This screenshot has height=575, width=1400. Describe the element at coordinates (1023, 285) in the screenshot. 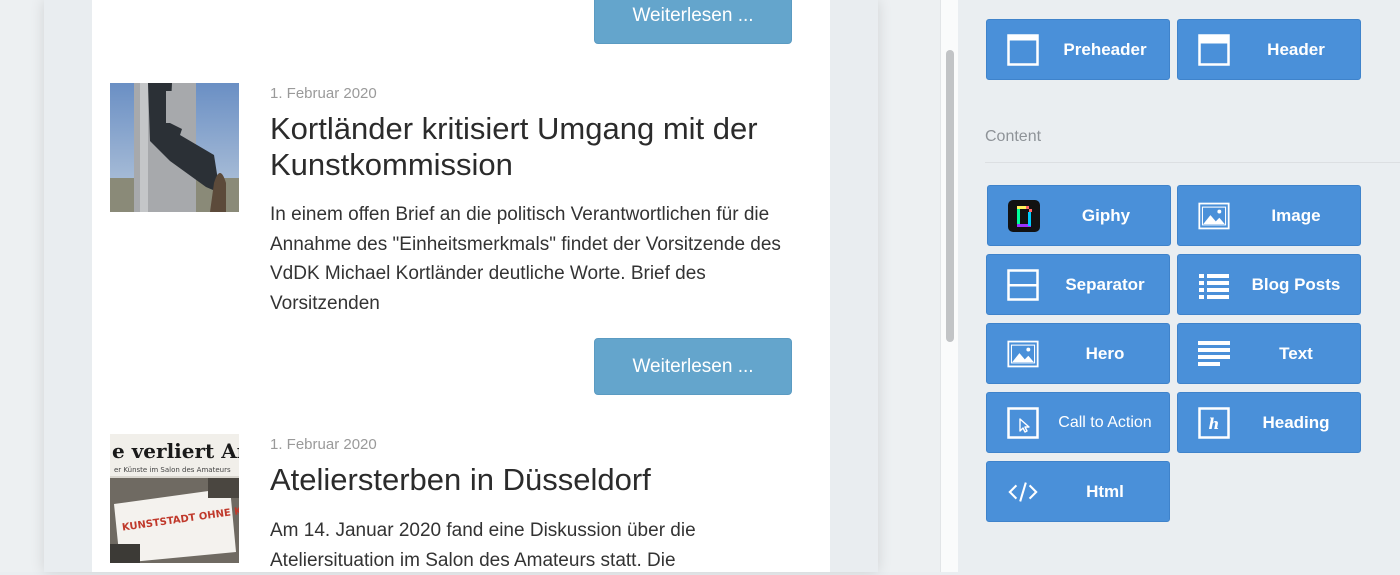

I see `separator-icon` at that location.